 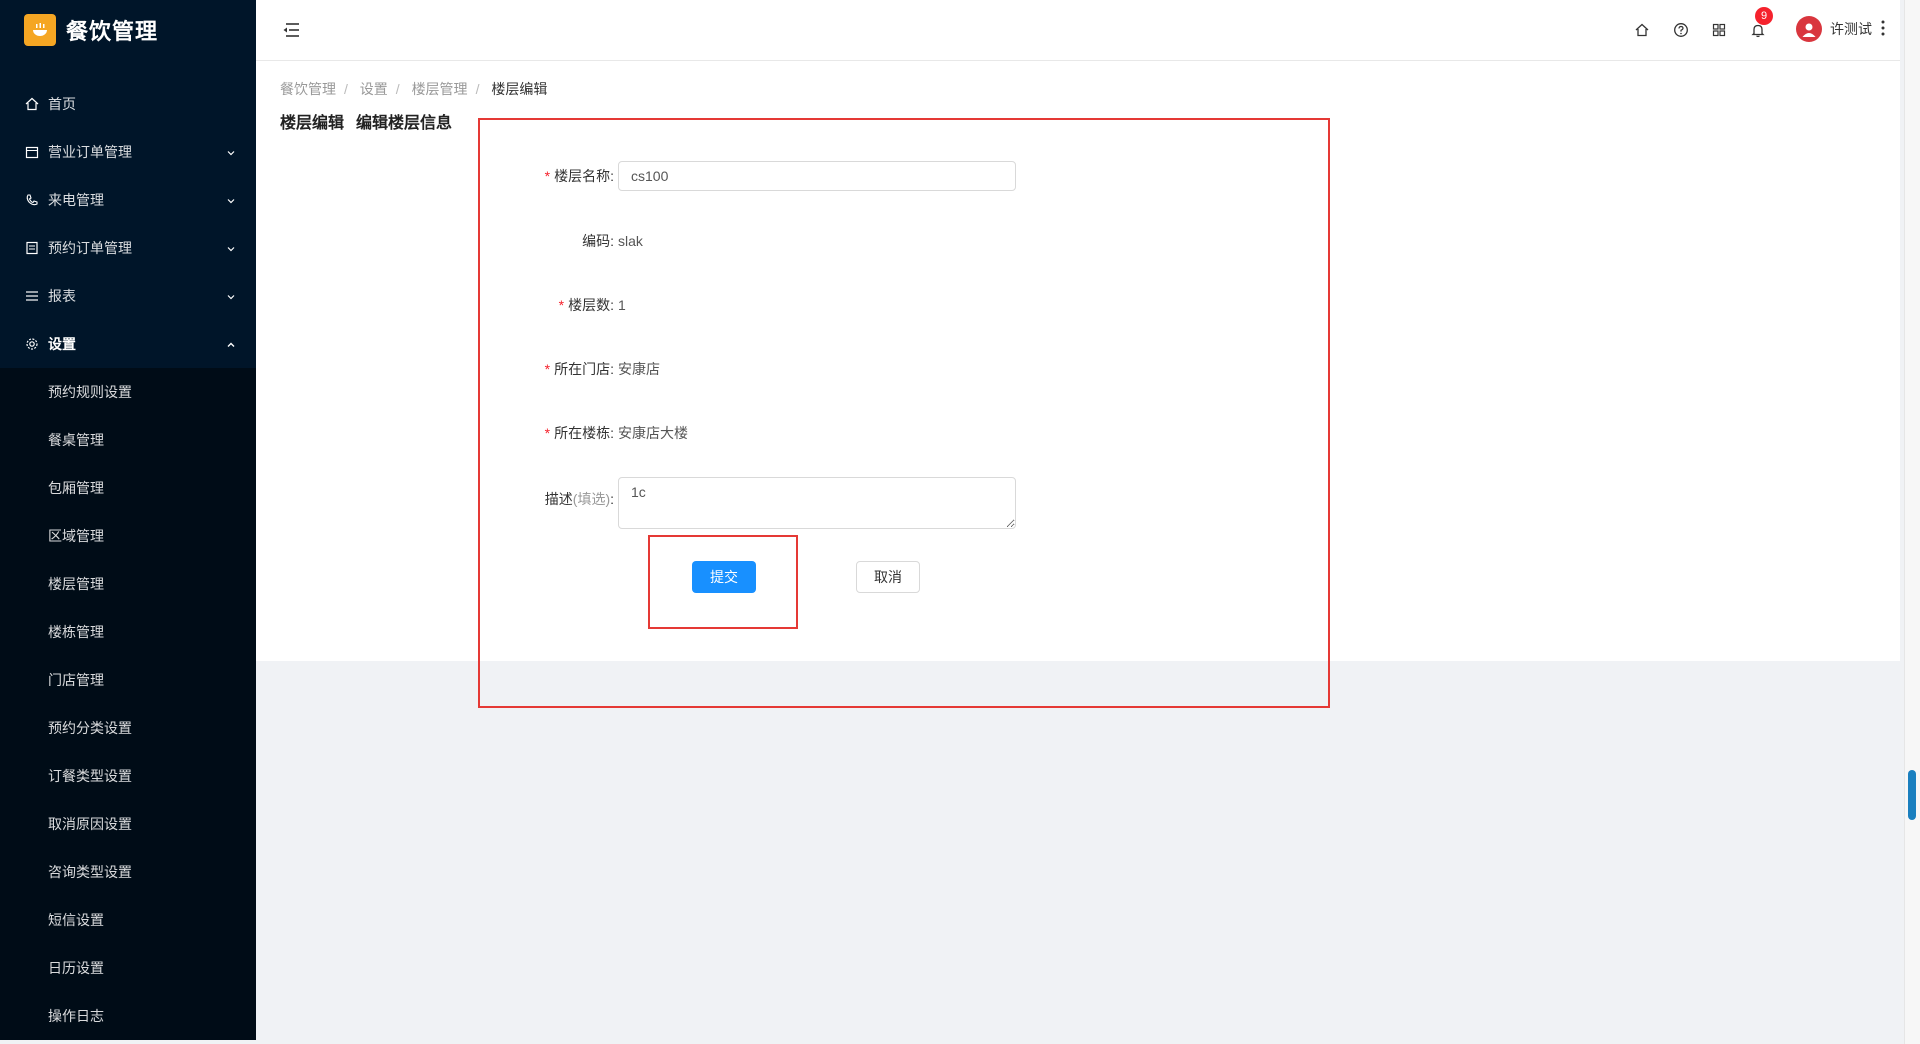 I want to click on sub-item-stores: 门店管理, so click(x=128, y=680).